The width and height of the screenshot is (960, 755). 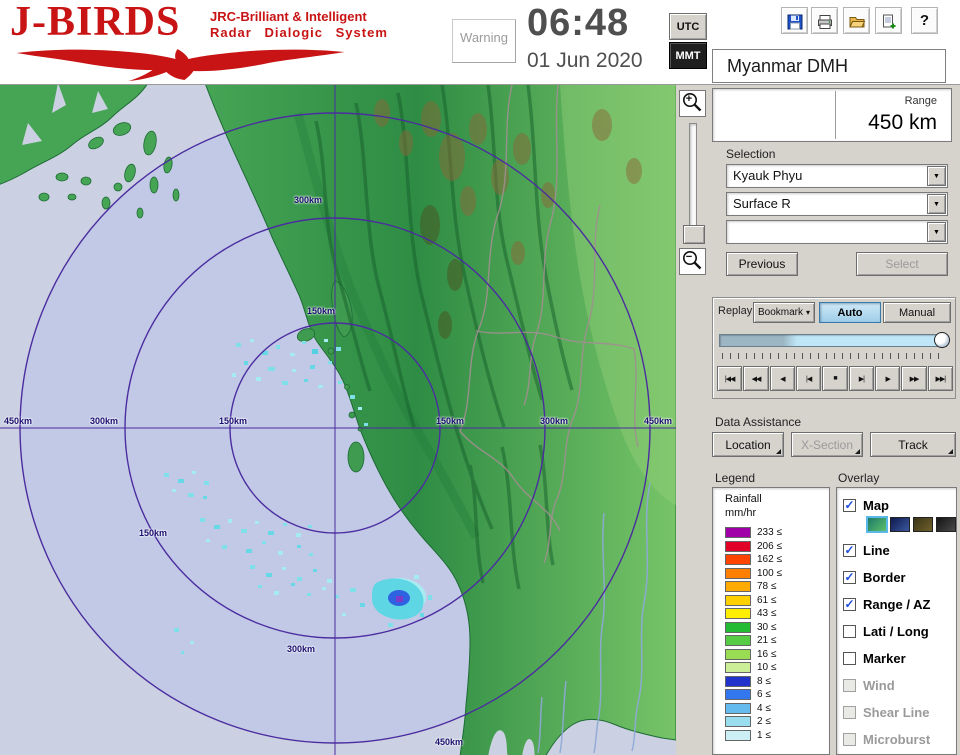 I want to click on help-button: ?, so click(x=924, y=20).